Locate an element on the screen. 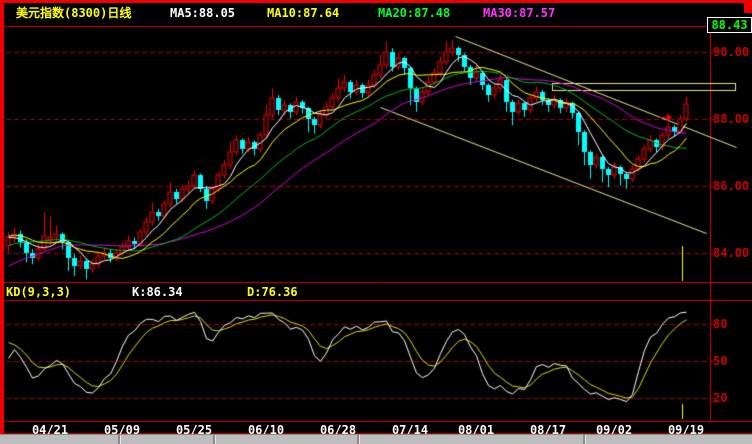 This screenshot has height=444, width=752. kd-axis-label-80: 80 is located at coordinates (720, 324).